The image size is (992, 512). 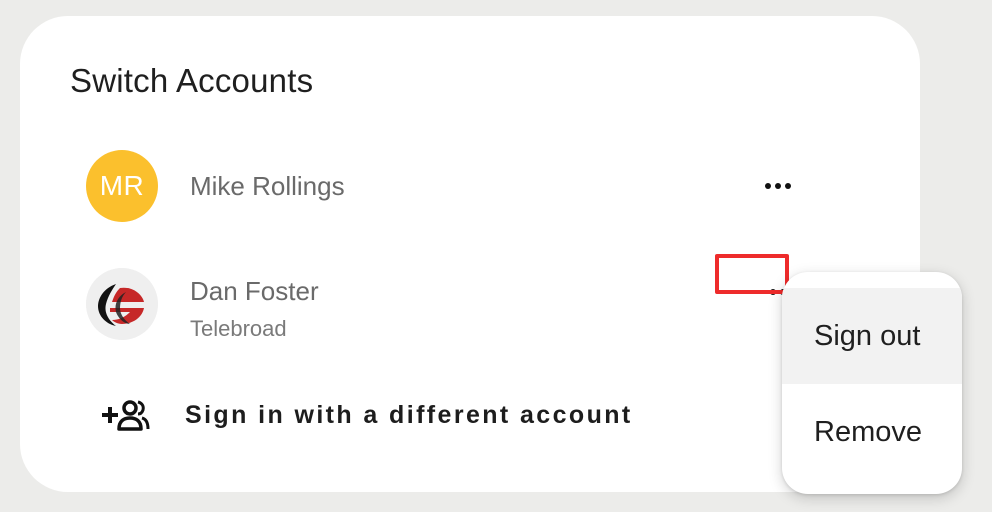 I want to click on menu-item-remove: Remove, so click(x=872, y=432).